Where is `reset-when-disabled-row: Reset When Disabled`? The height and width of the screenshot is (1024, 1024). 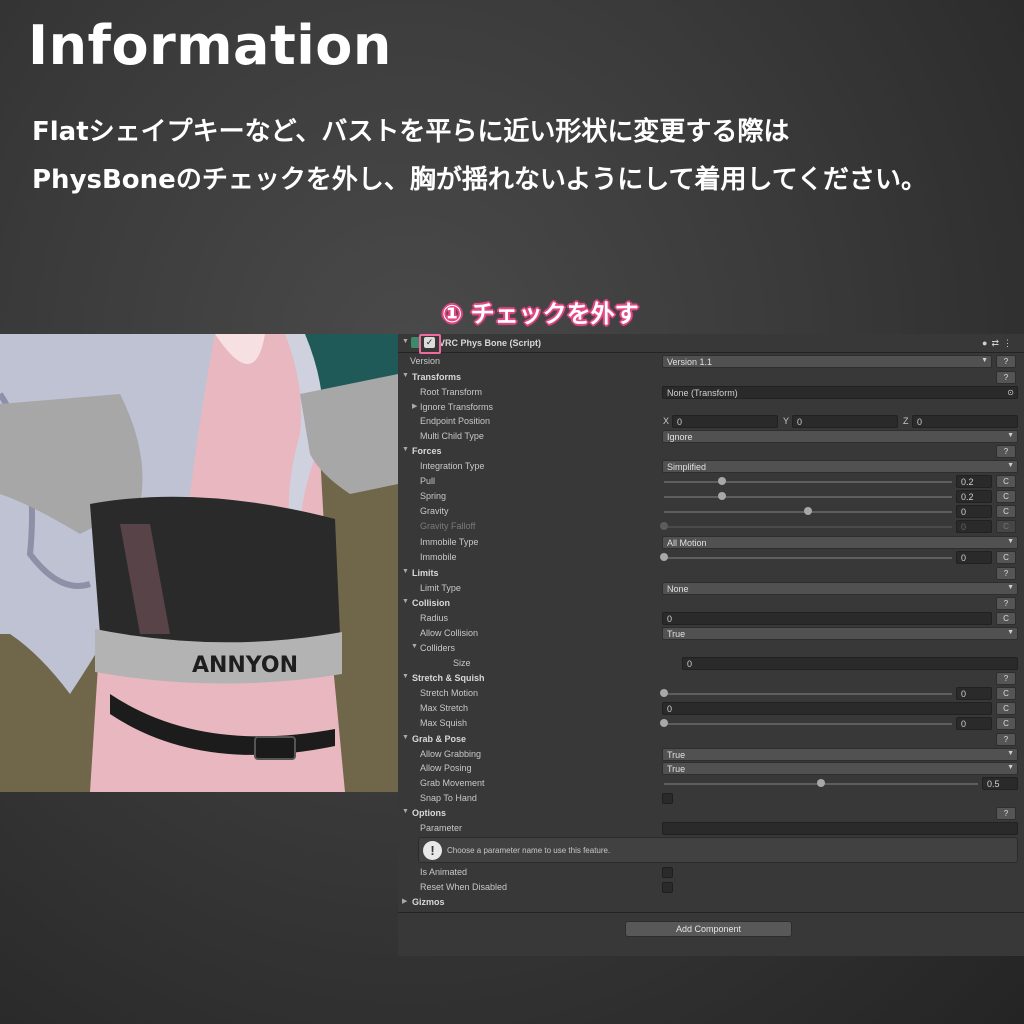
reset-when-disabled-row: Reset When Disabled is located at coordinates (711, 887).